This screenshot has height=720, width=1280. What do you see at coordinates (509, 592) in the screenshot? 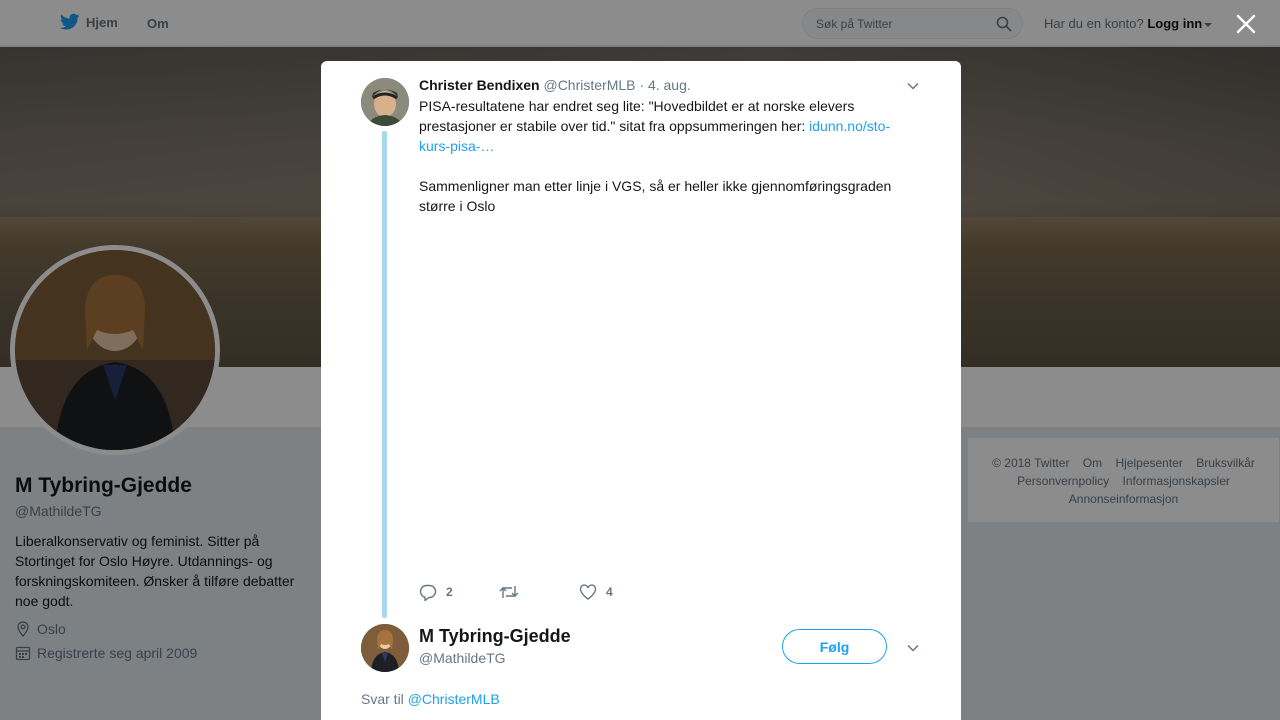
I see `retweet-icon` at bounding box center [509, 592].